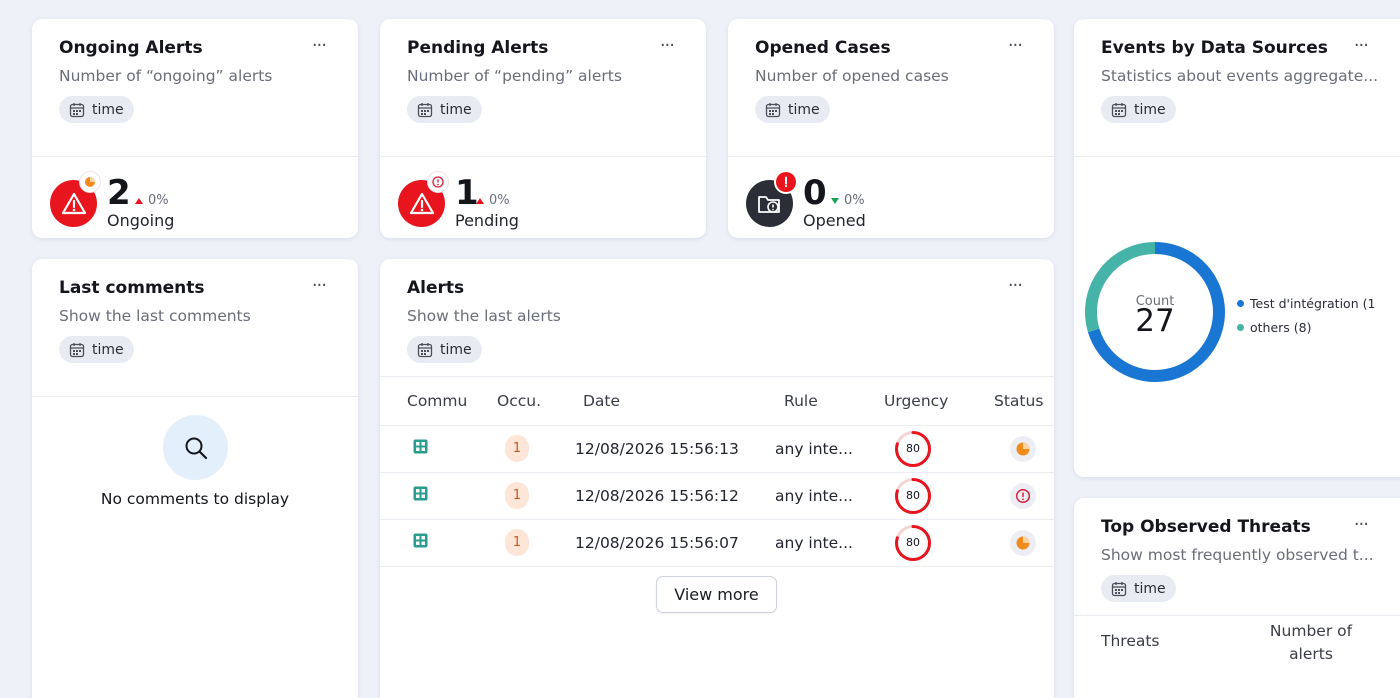 Image resolution: width=1400 pixels, height=698 pixels. I want to click on card-title: Top Observed Threats, so click(1206, 527).